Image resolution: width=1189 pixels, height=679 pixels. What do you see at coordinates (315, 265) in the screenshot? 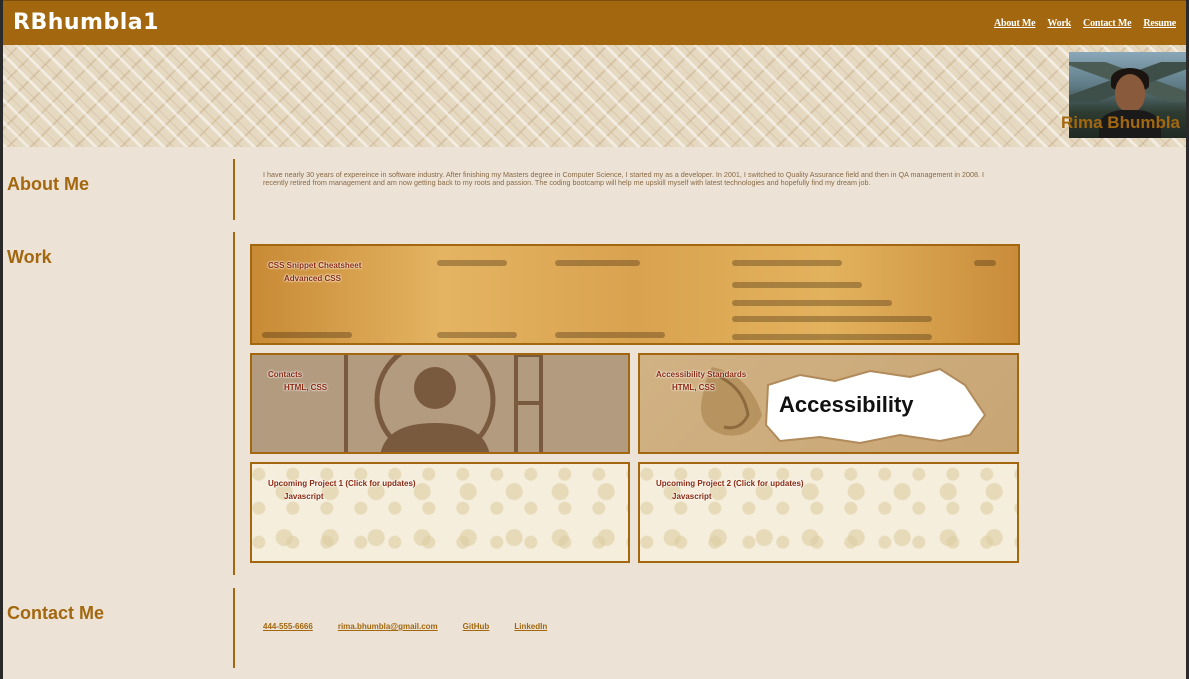
I see `project-title: CSS Snippet Cheatsheet` at bounding box center [315, 265].